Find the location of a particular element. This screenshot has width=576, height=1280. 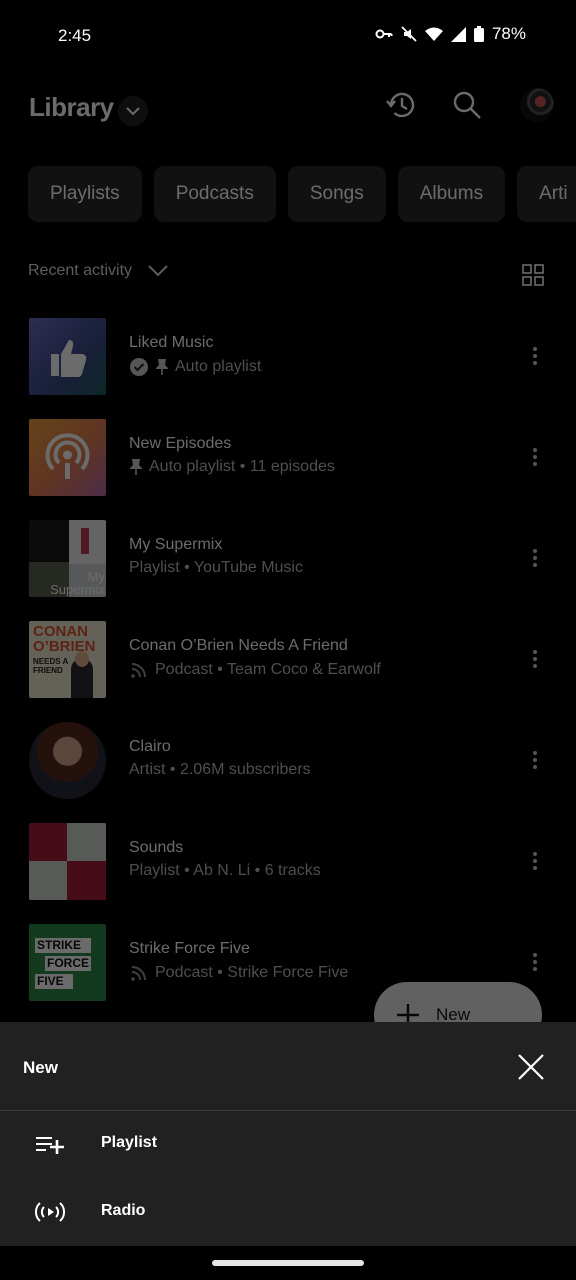

library-dropdown-button is located at coordinates (133, 111).